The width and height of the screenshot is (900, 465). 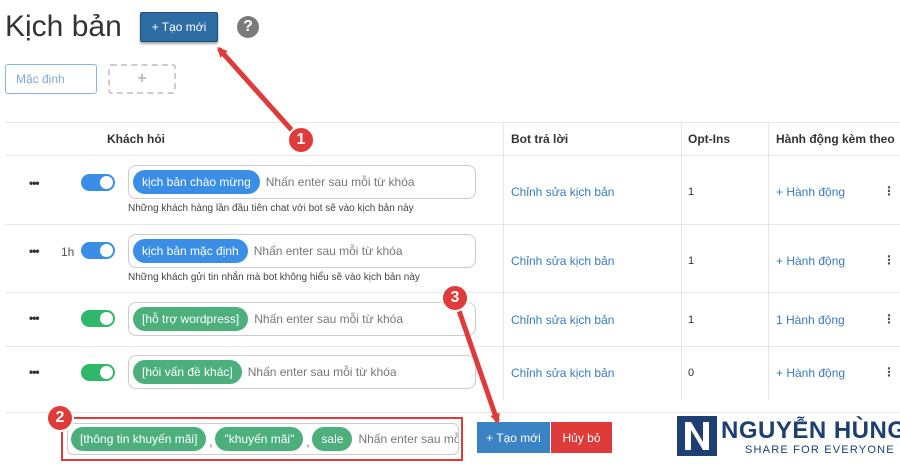 What do you see at coordinates (142, 79) in the screenshot?
I see `add-tab-button: +` at bounding box center [142, 79].